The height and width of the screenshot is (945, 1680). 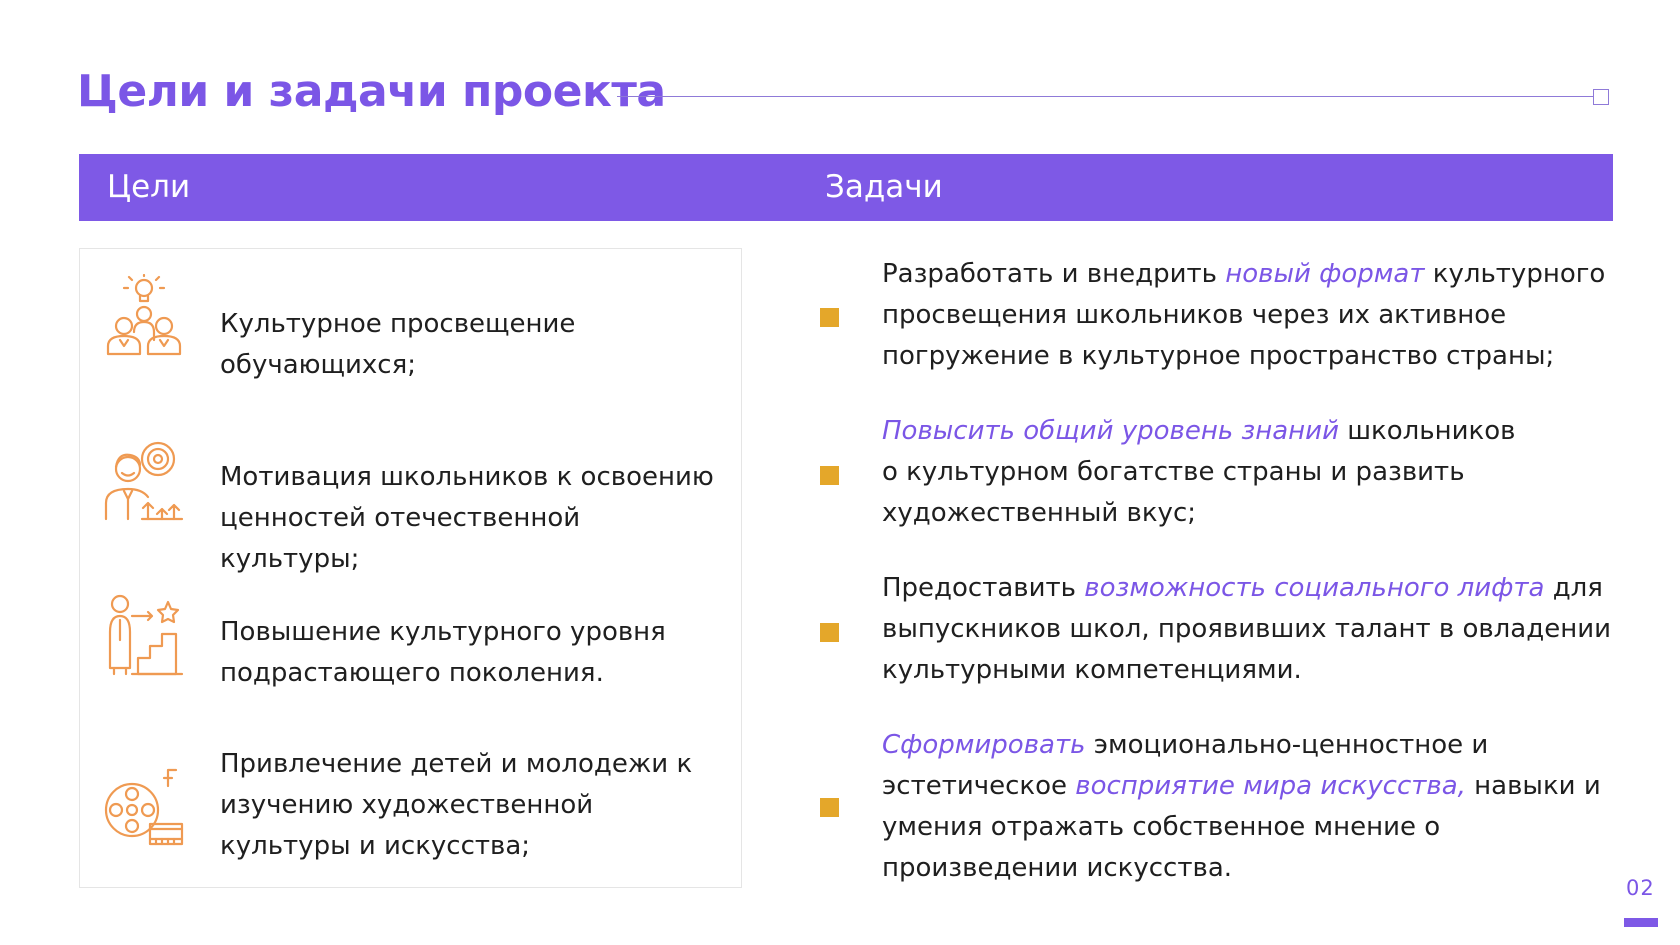 I want to click on task-text-line: произведении искусства., so click(x=1057, y=868).